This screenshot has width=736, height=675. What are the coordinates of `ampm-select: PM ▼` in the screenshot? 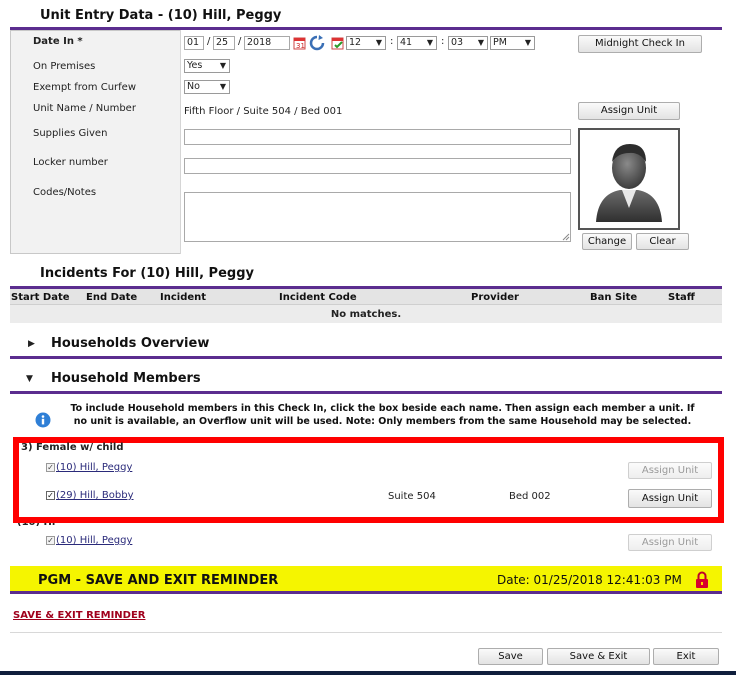 It's located at (512, 43).